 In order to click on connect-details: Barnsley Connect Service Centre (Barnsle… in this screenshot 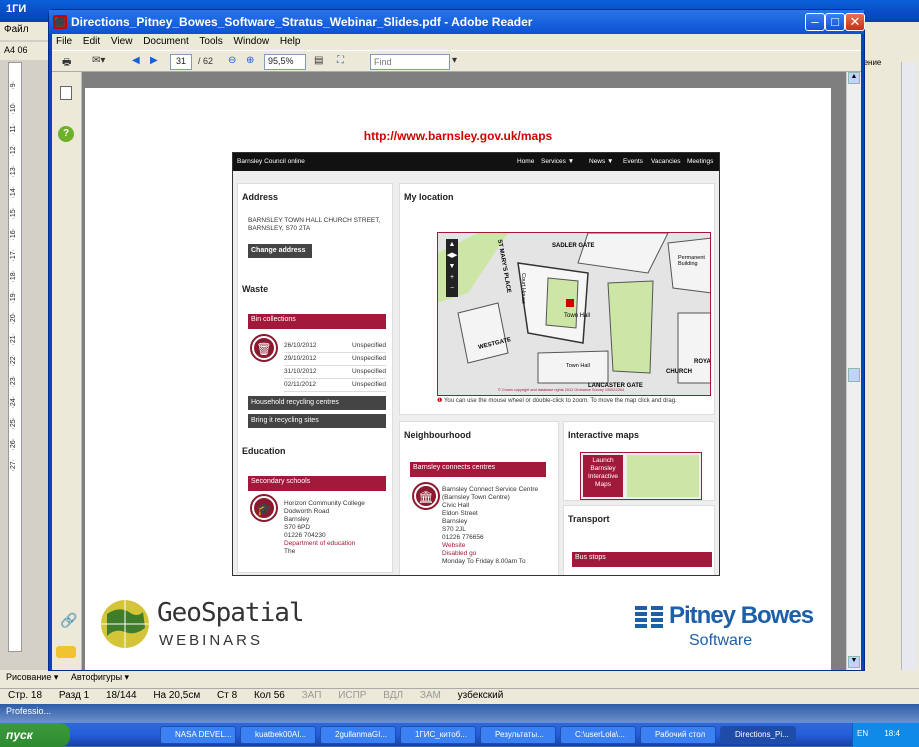, I will do `click(500, 526)`.